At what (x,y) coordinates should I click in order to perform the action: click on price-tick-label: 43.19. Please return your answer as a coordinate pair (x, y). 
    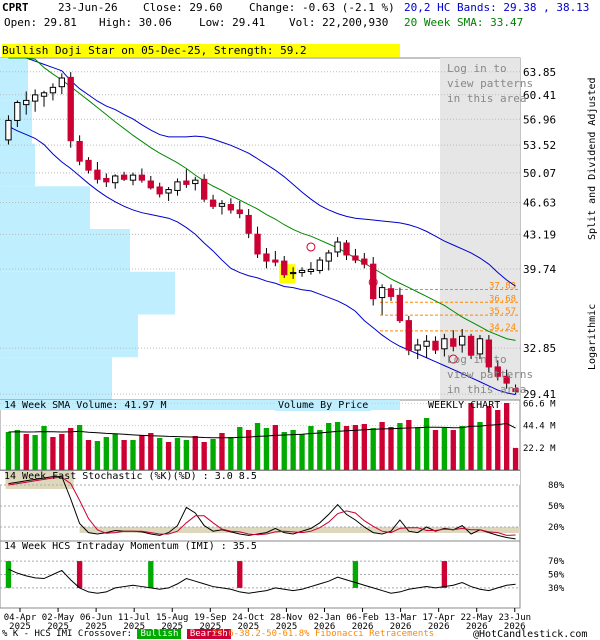
    Looking at the image, I should click on (539, 234).